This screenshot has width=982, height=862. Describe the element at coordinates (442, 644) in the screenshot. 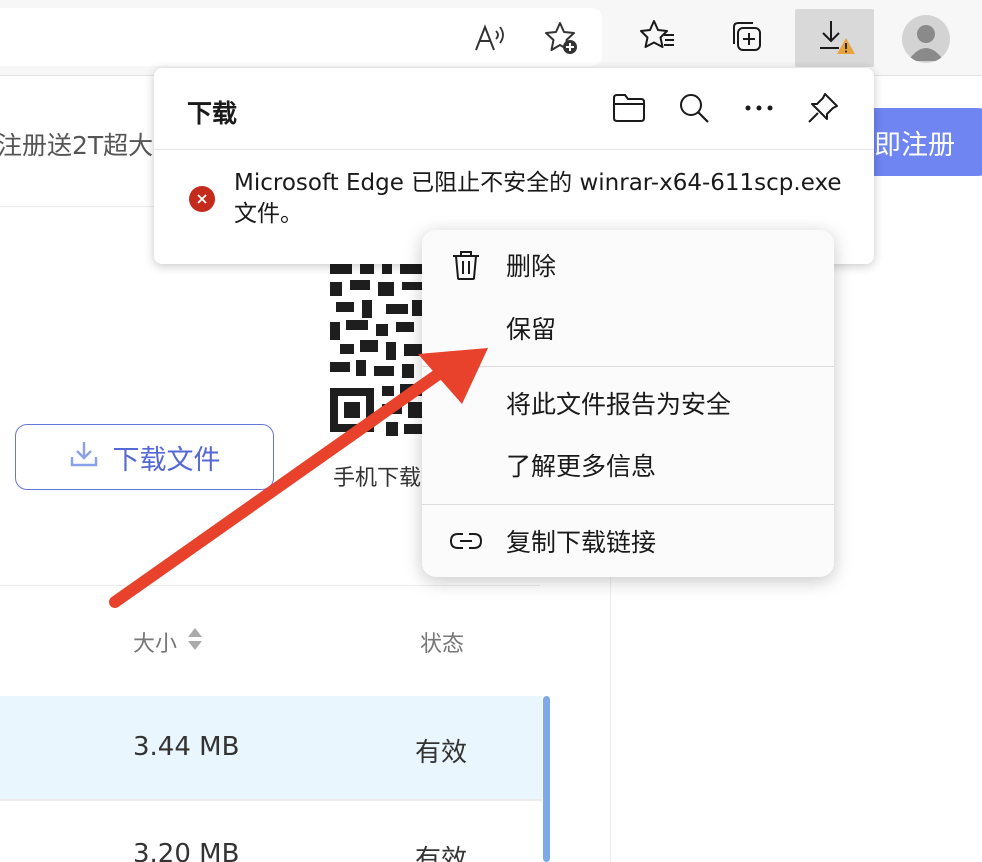

I see `table-header-status: 状态` at that location.